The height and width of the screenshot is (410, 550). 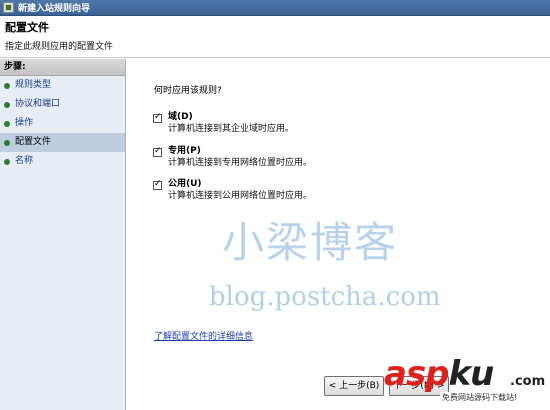 What do you see at coordinates (240, 163) in the screenshot?
I see `private-description: 计算机连接到专用网络位置时应用。` at bounding box center [240, 163].